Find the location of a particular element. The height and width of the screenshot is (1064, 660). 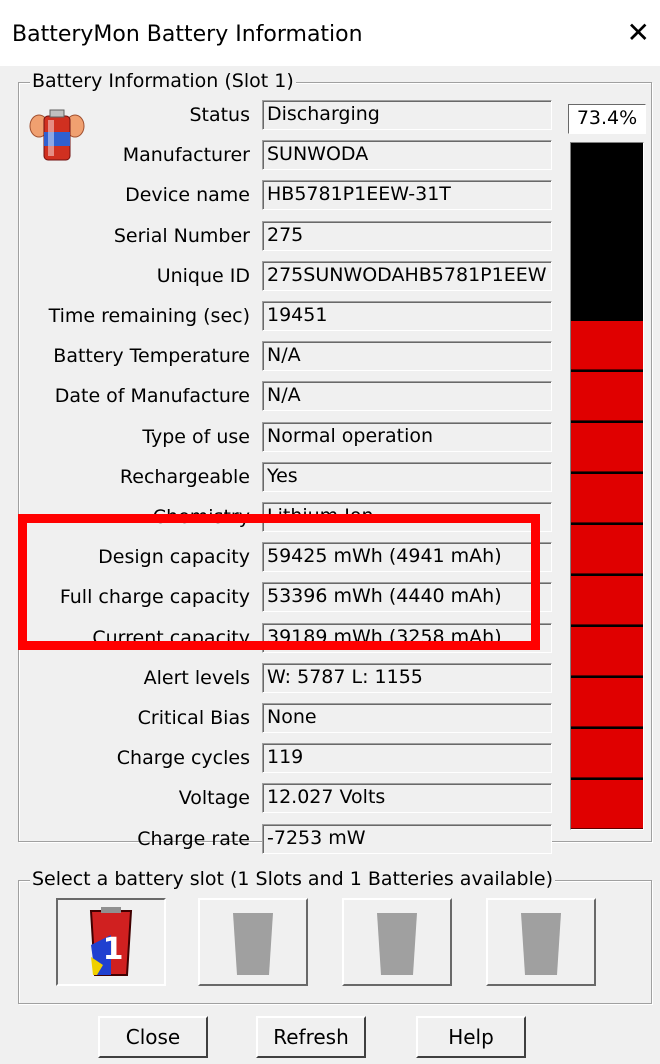

close-button: Close is located at coordinates (153, 1037).